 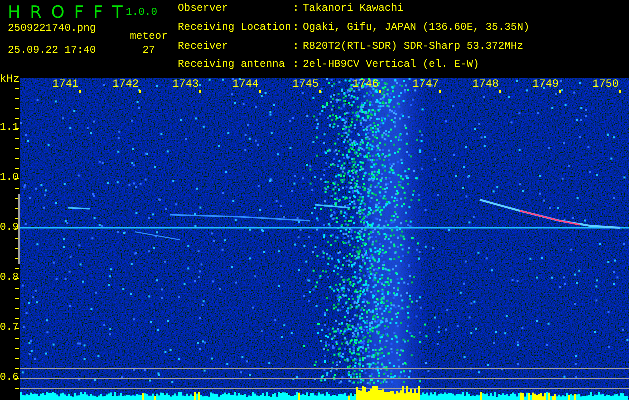 What do you see at coordinates (204, 47) in the screenshot?
I see `info-label: Receiver` at bounding box center [204, 47].